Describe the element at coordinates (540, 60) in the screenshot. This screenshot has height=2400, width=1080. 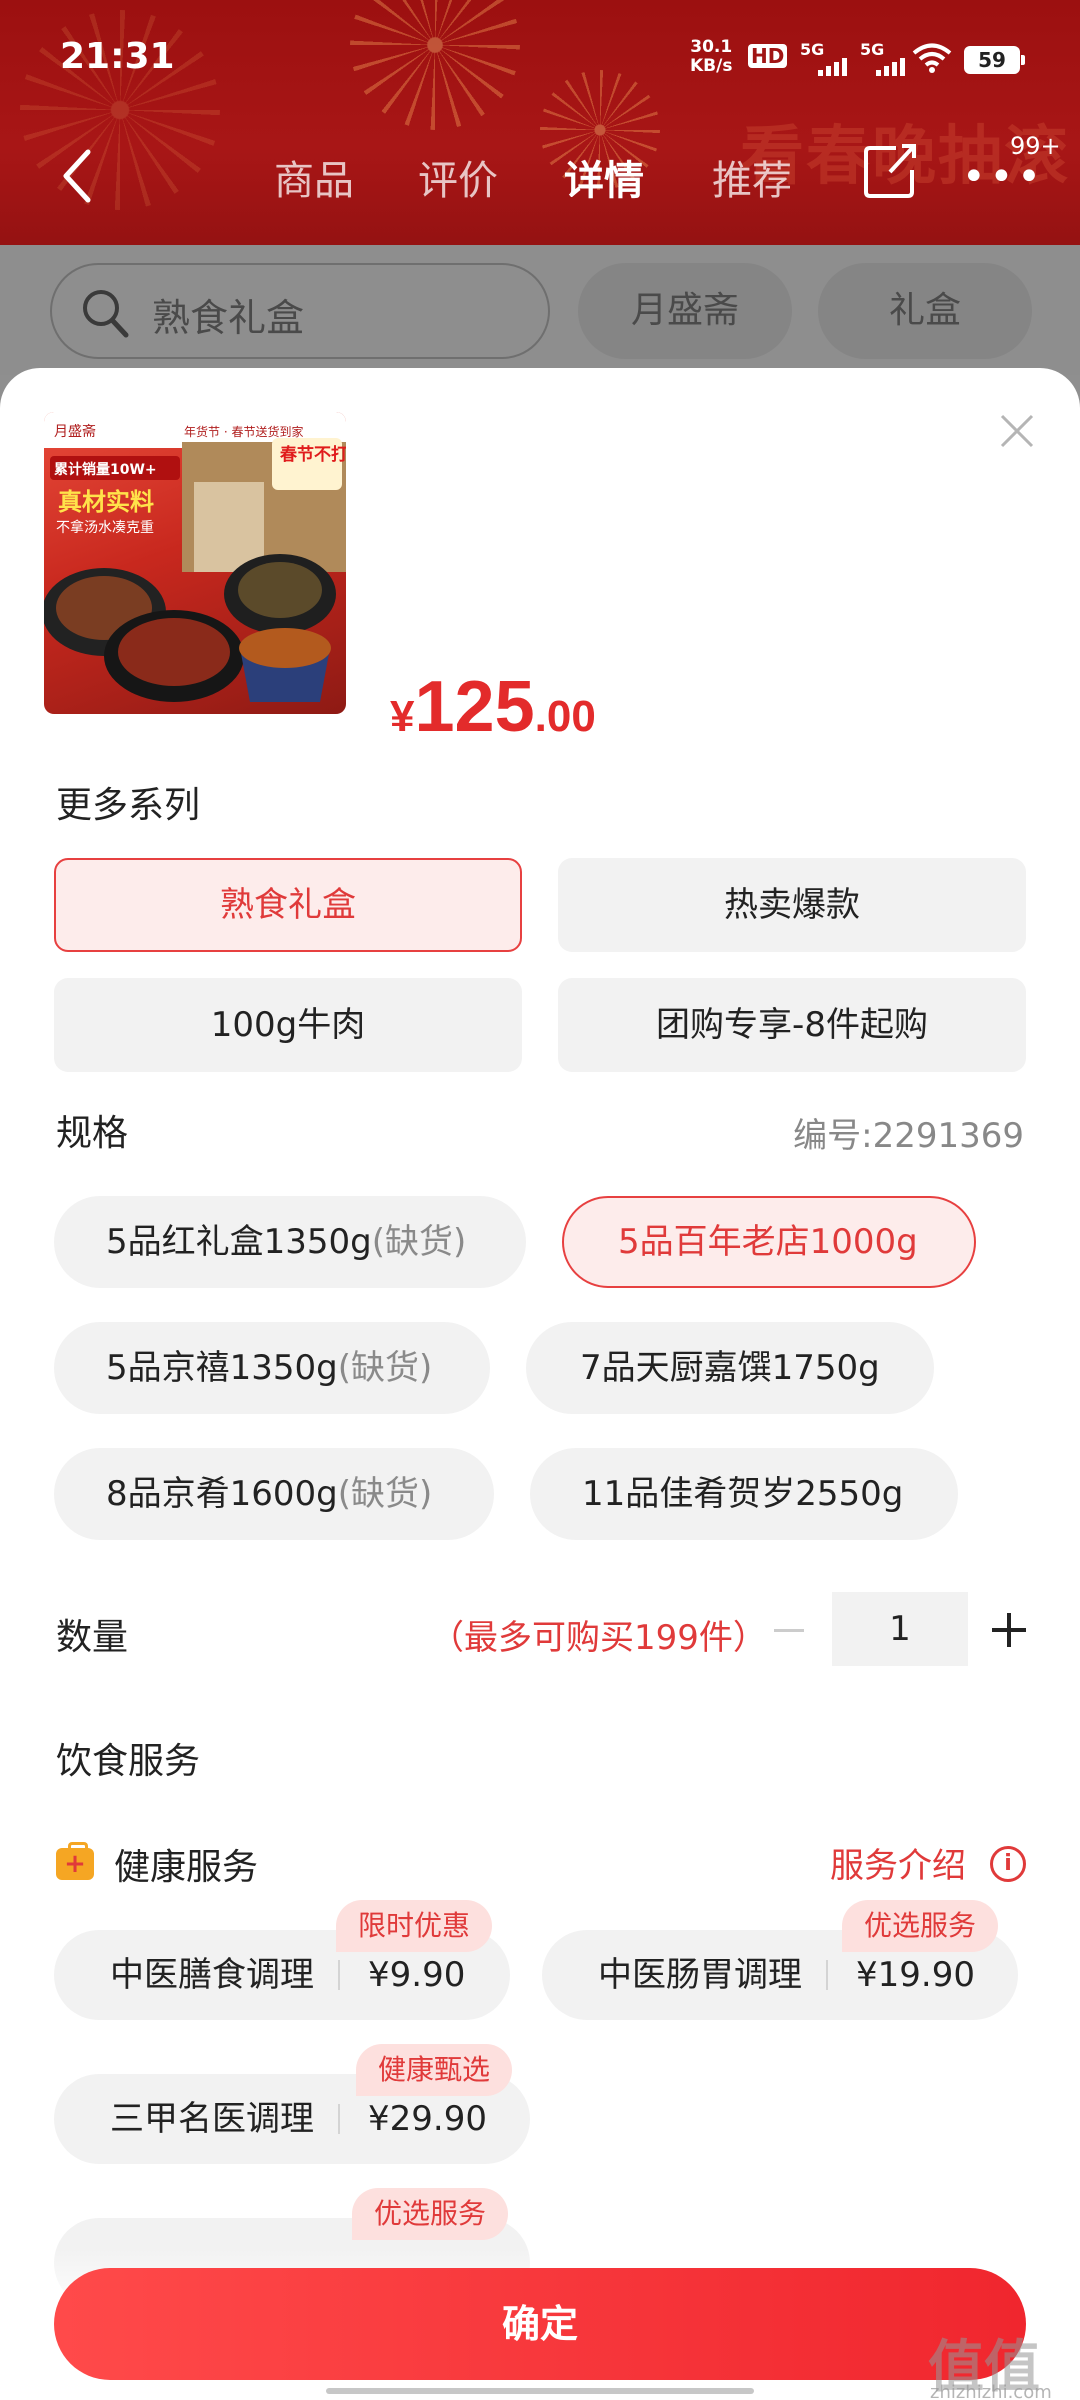
I see `status-bar: 21:31 30.1 KB/s HD 5G 5G 59` at that location.